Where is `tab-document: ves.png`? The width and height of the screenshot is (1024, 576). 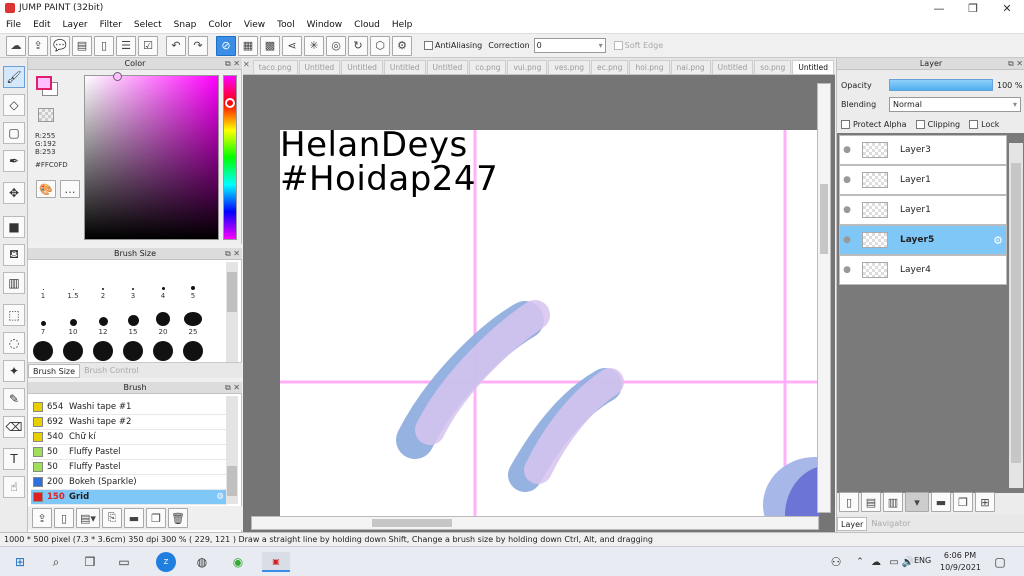 tab-document: ves.png is located at coordinates (569, 67).